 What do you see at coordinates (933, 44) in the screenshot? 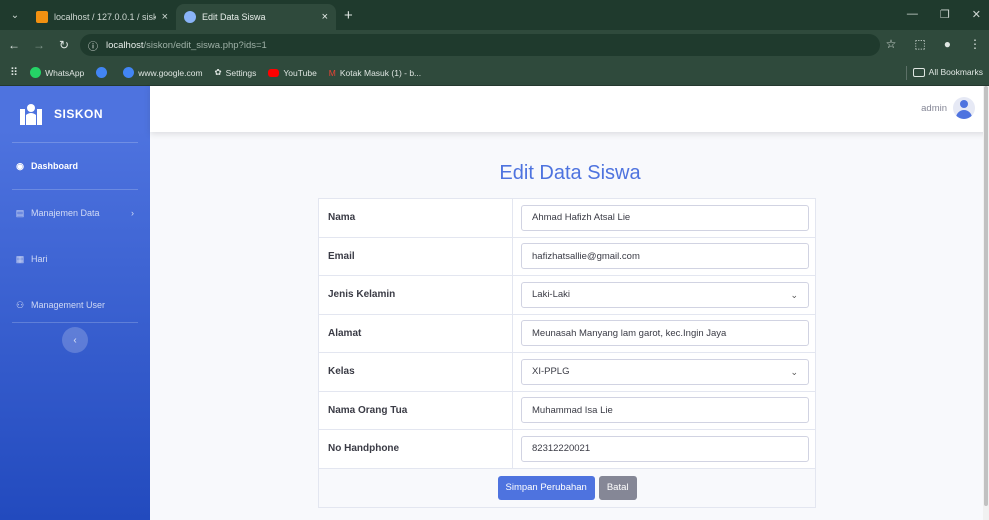
I see `toolbar-actions: ☆ ⬚ ● ⋮` at bounding box center [933, 44].